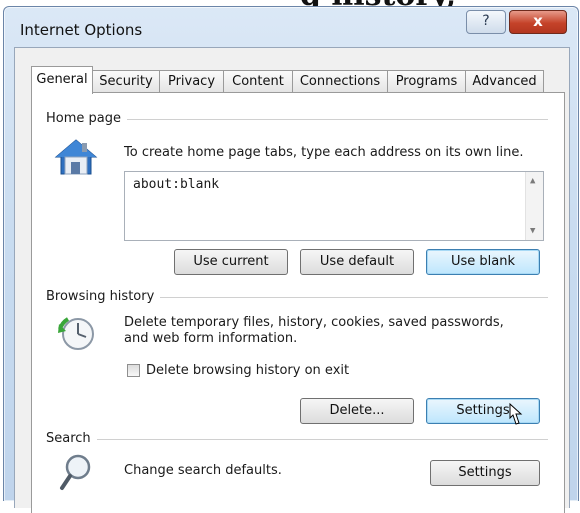 The image size is (580, 513). I want to click on search-description: Change search defaults., so click(203, 470).